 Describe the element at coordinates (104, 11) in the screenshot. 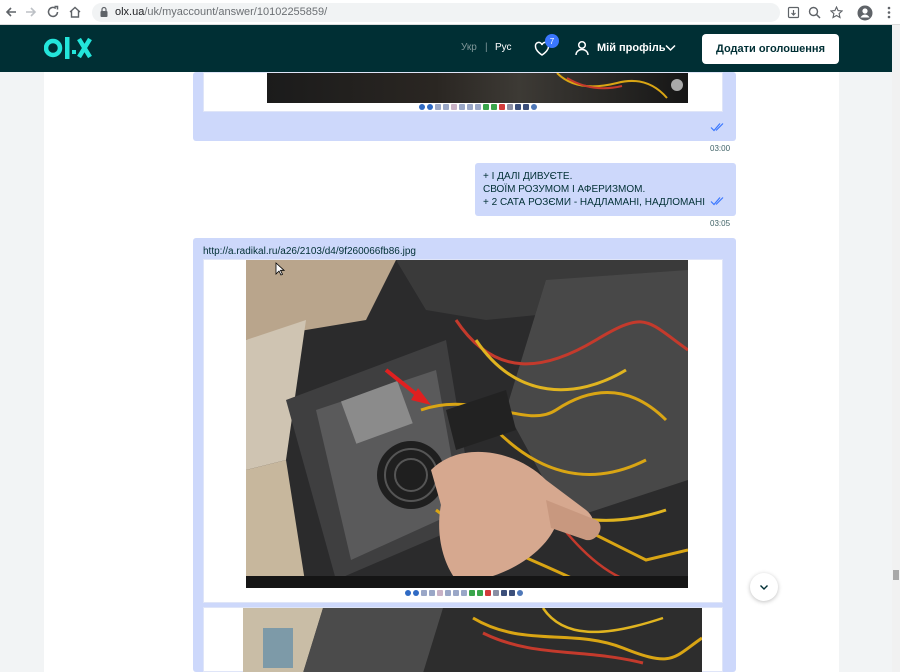

I see `lock-icon` at that location.